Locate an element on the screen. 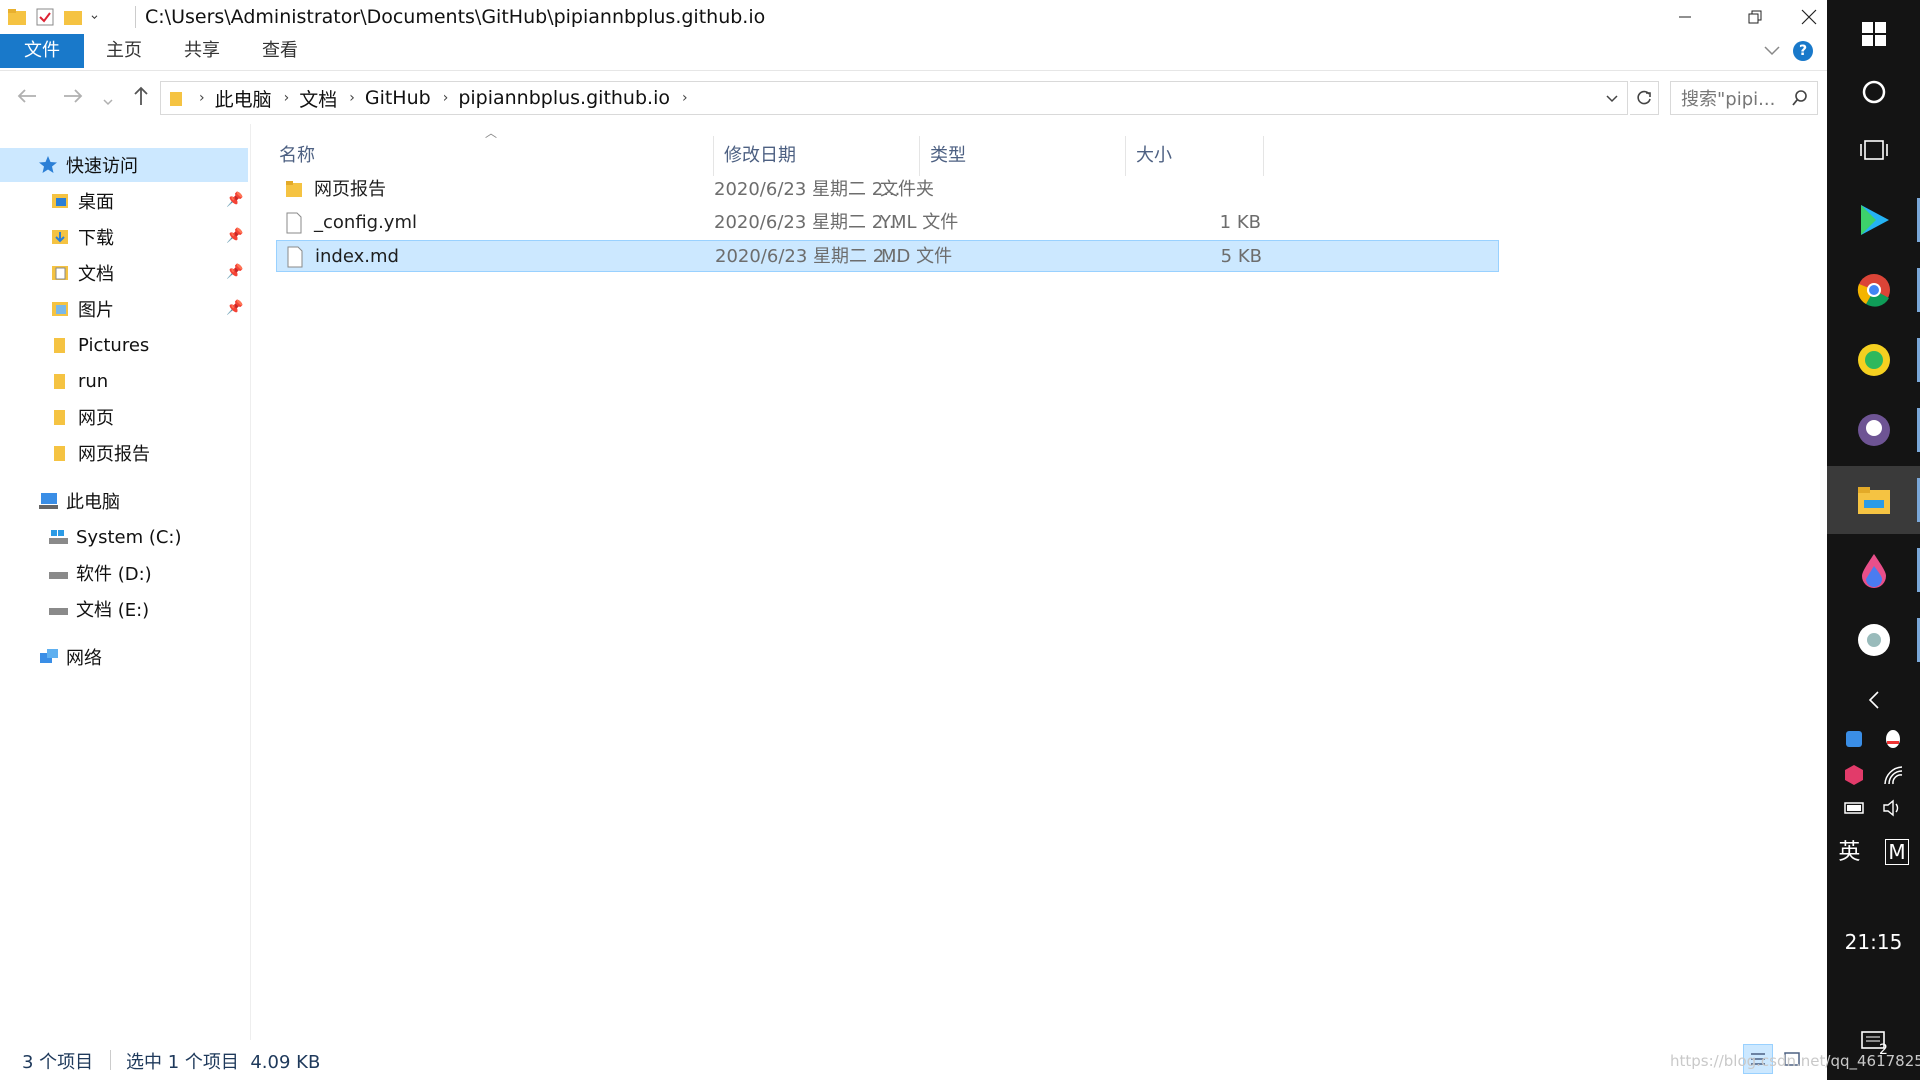 Image resolution: width=1920 pixels, height=1080 pixels. wifi-icon is located at coordinates (1893, 775).